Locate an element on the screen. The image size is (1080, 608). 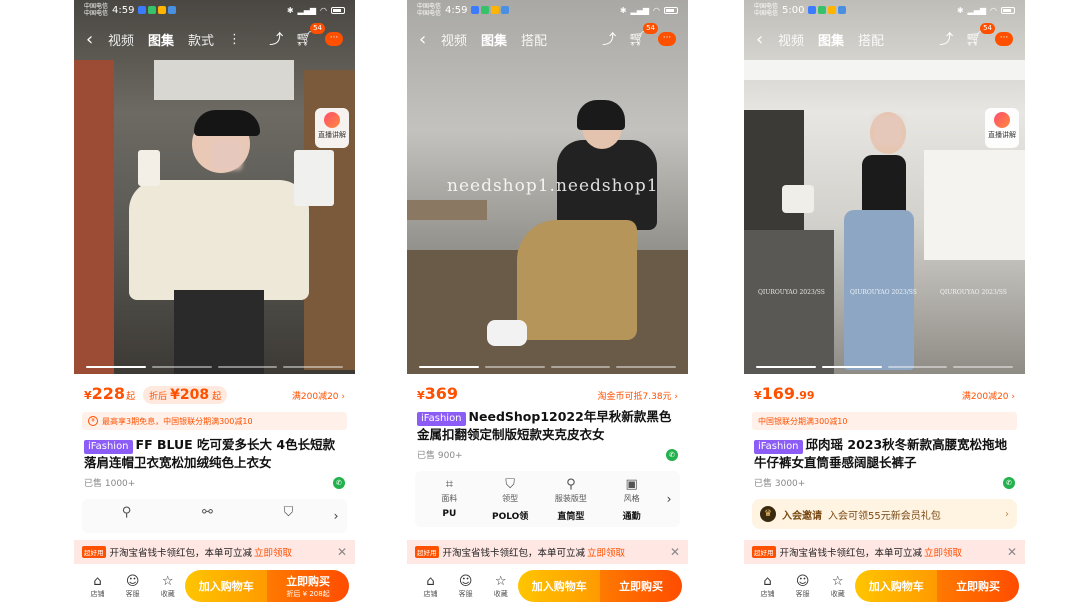
attribute-panel: ⌗ 面料 PU ⛉ 领型 POLO领 ⚲ 服装版型 直筒型 ▣ 风格 通勤 › is located at coordinates (547, 499).